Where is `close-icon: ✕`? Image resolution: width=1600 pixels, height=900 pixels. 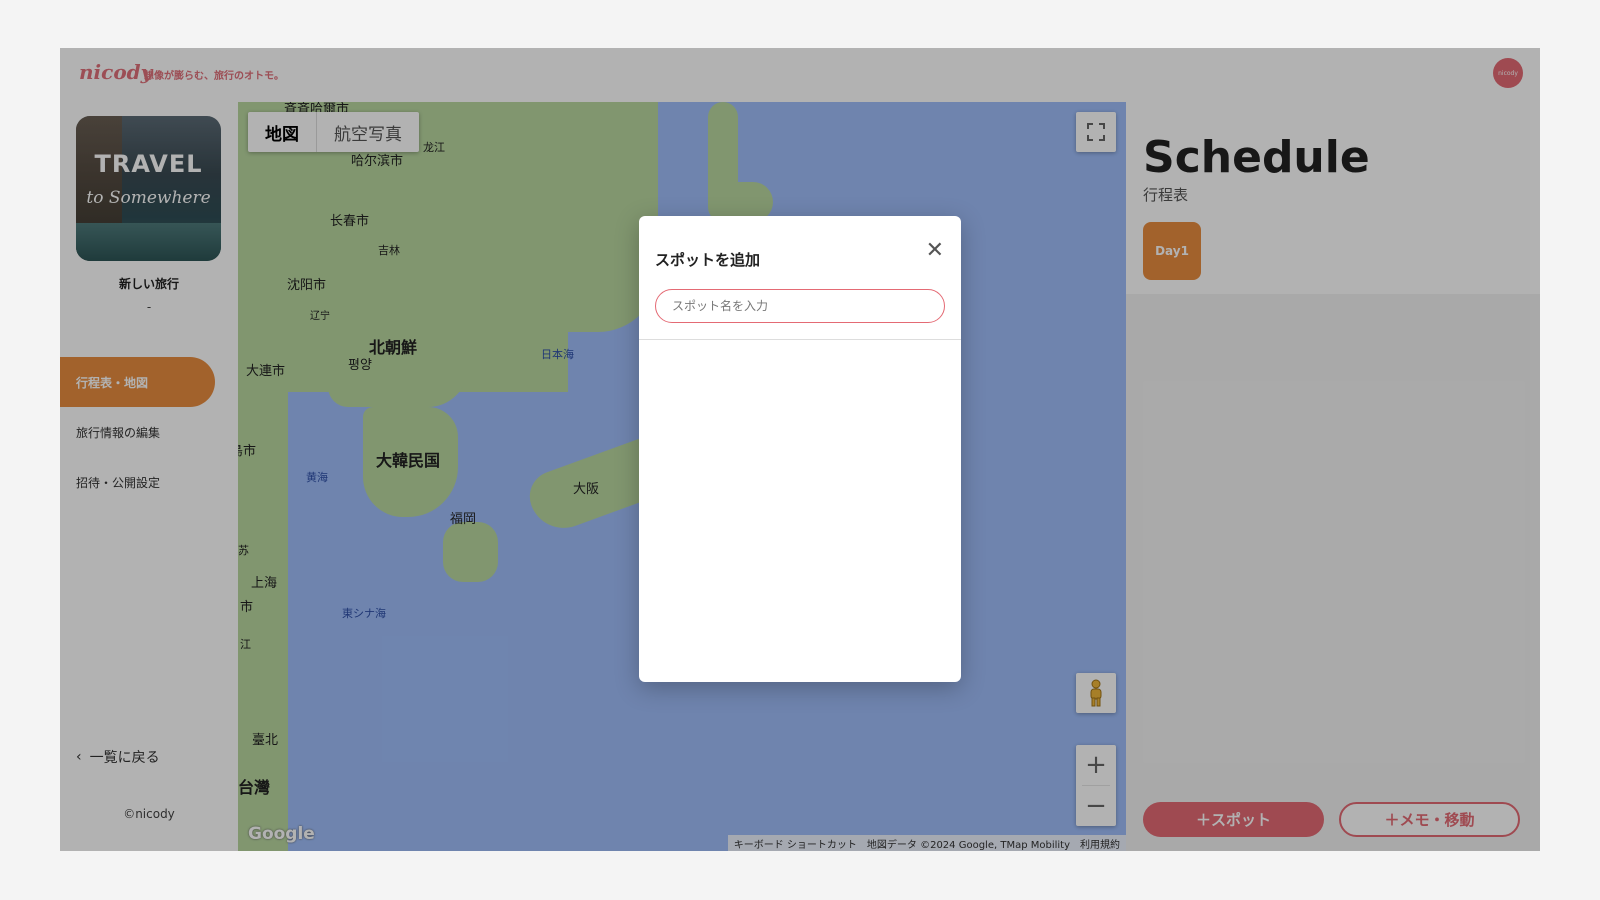 close-icon: ✕ is located at coordinates (935, 250).